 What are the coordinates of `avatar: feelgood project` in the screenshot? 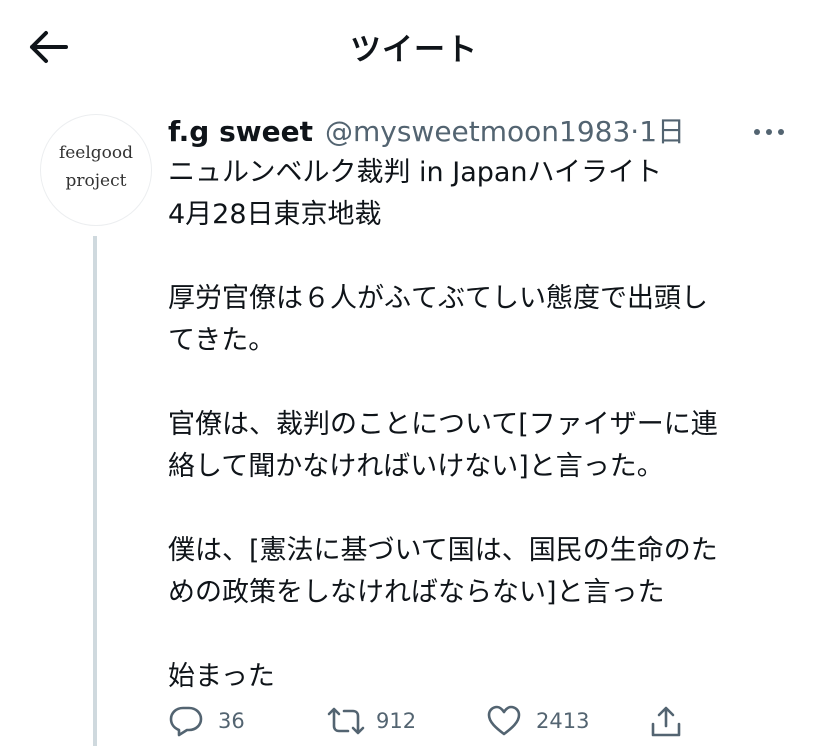 It's located at (96, 170).